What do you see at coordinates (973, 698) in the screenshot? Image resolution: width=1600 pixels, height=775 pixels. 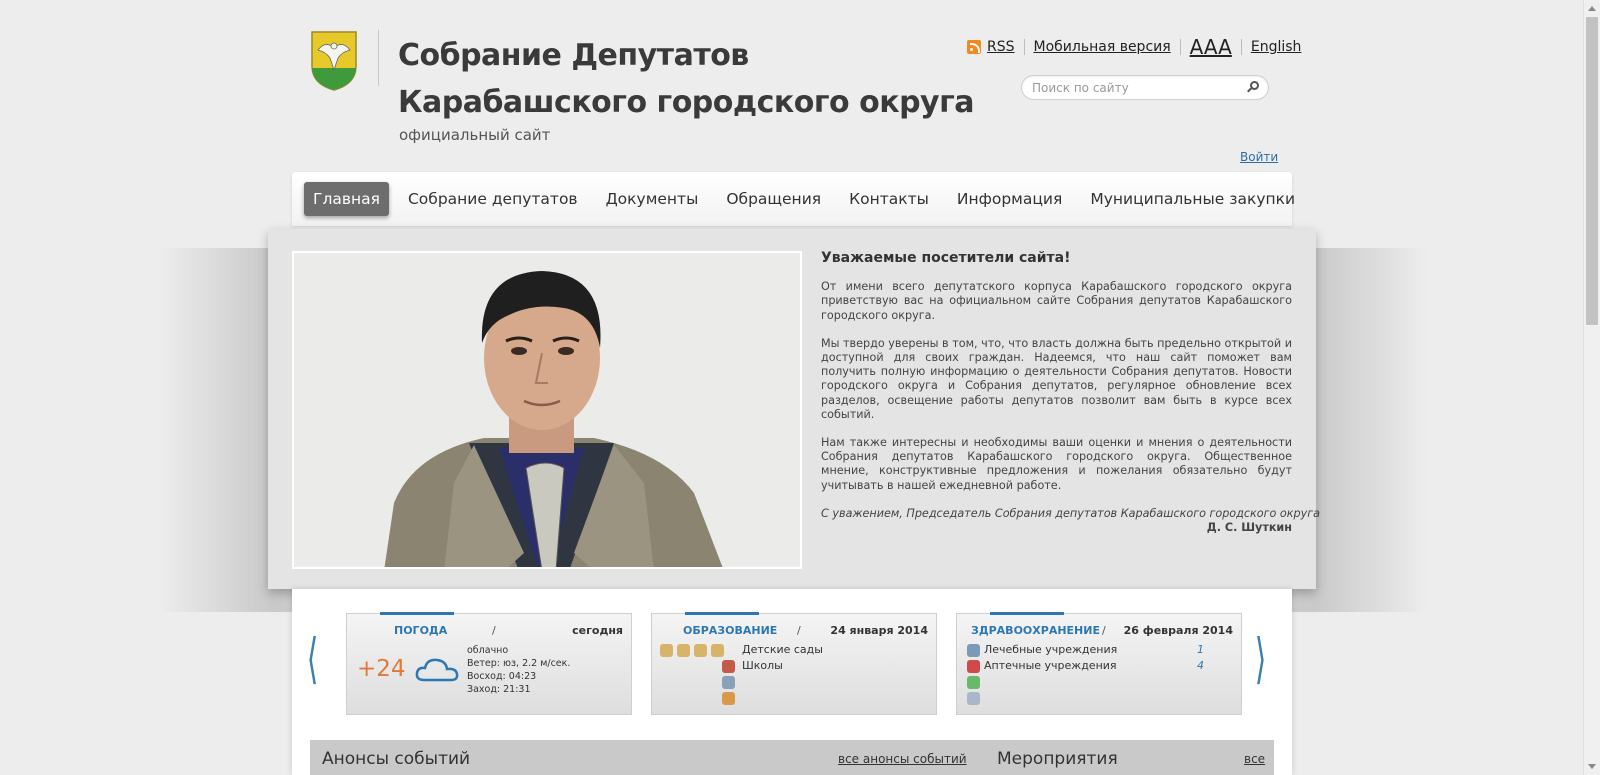 I see `ambulance-icon` at bounding box center [973, 698].